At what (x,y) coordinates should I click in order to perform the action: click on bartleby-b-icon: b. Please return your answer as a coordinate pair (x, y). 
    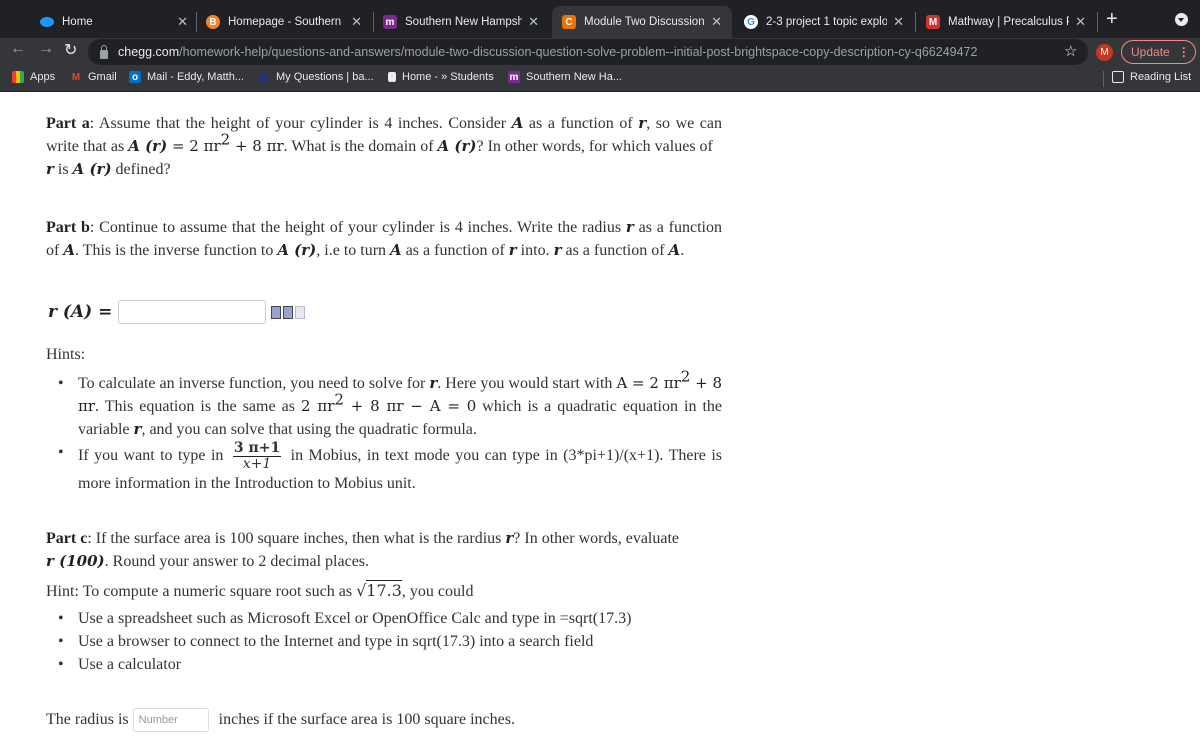
    Looking at the image, I should click on (264, 77).